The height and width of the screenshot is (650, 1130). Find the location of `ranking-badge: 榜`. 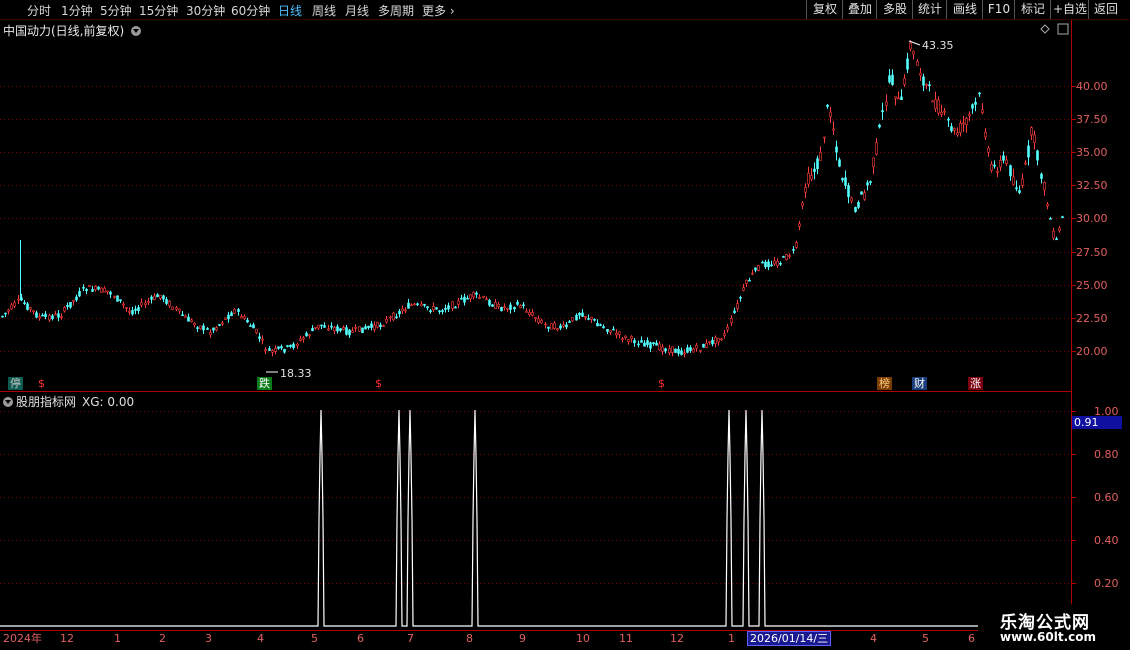

ranking-badge: 榜 is located at coordinates (884, 383).